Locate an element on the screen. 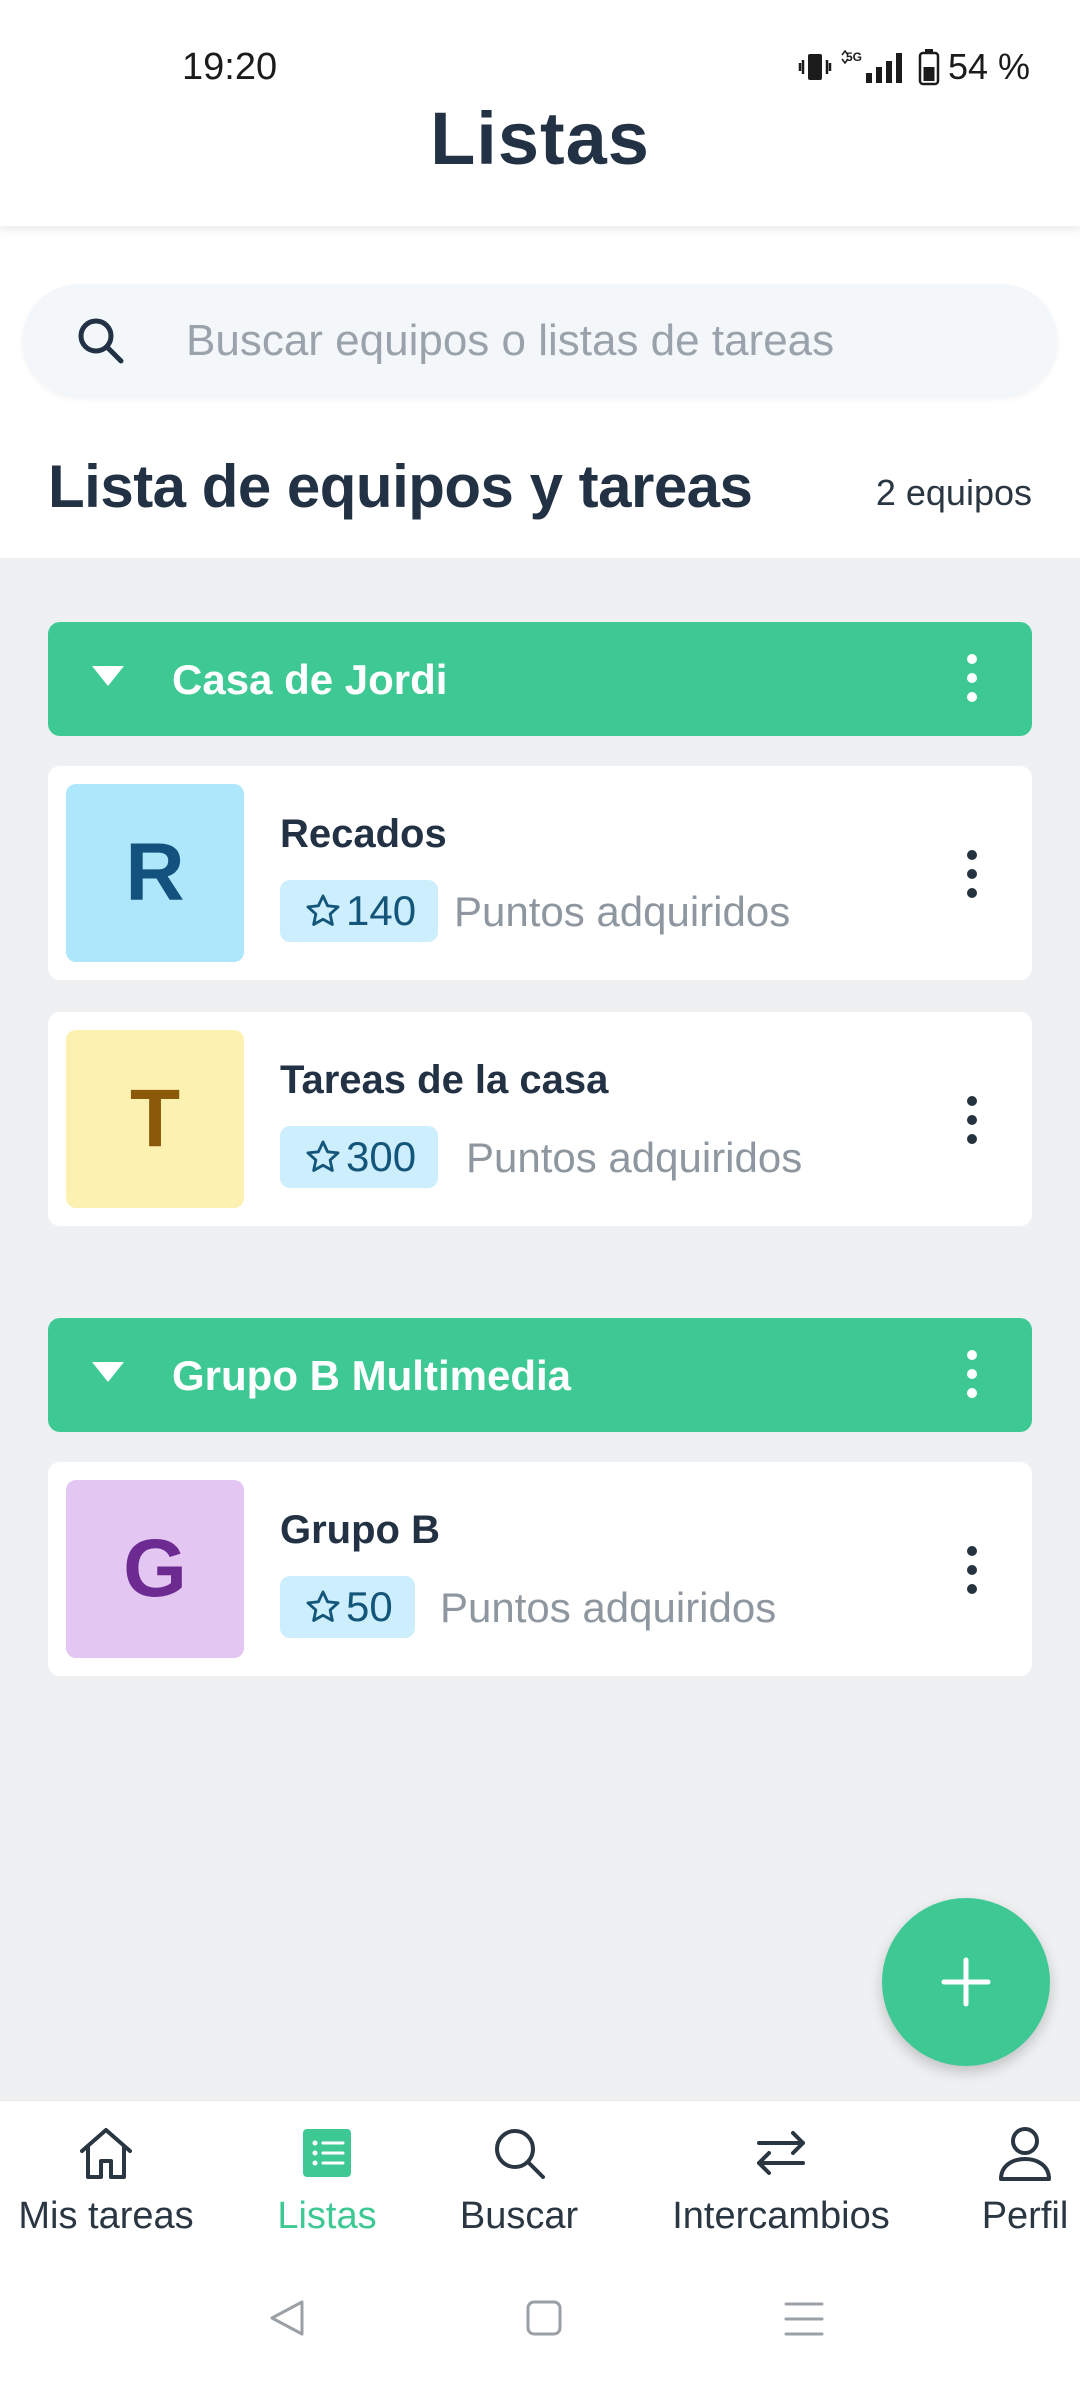  group-name: Casa de Jordi is located at coordinates (310, 679).